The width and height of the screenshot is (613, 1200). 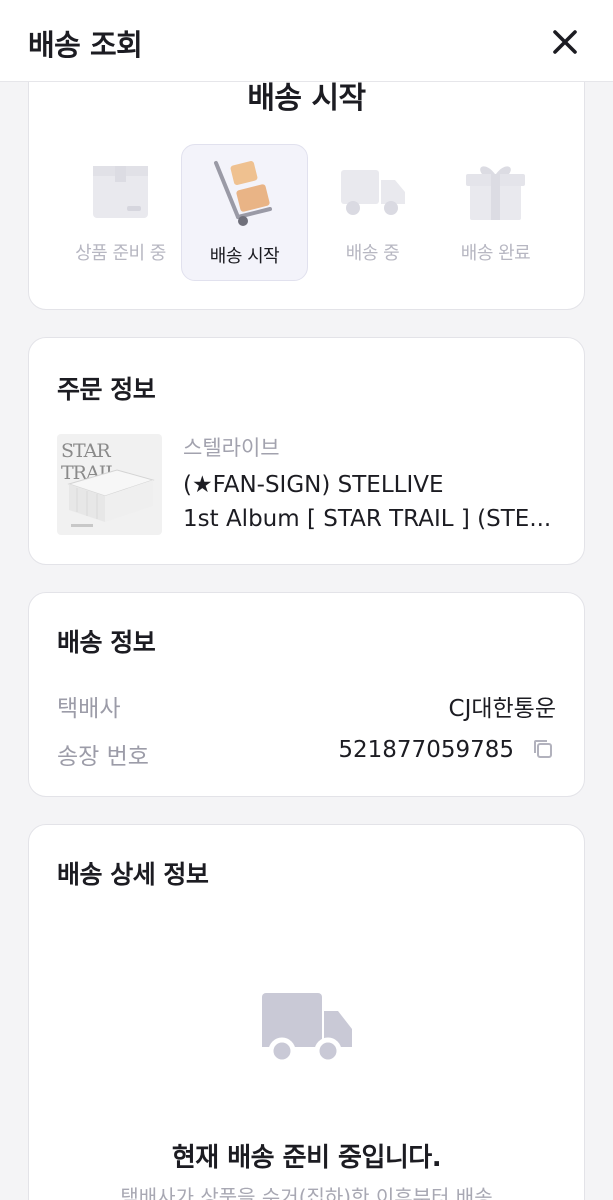 I want to click on step-shipping-started: 배송 시작, so click(x=244, y=212).